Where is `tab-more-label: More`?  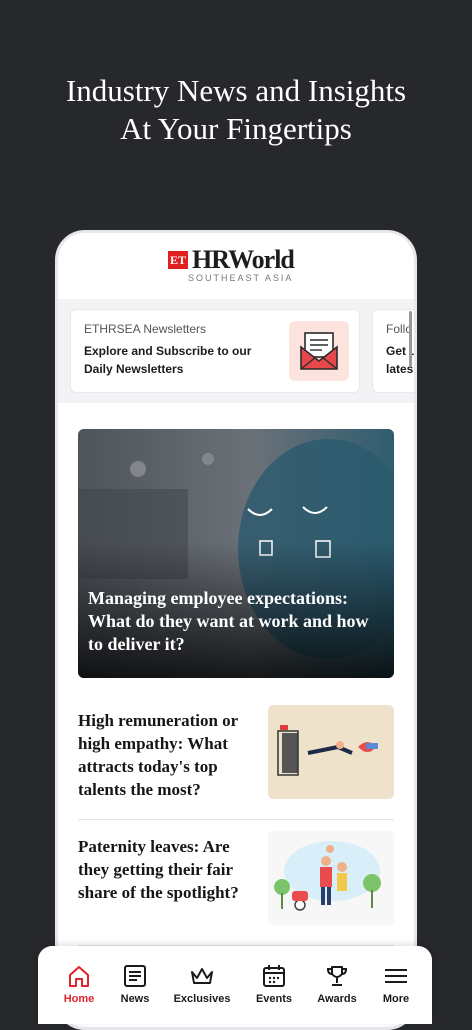 tab-more-label: More is located at coordinates (396, 999).